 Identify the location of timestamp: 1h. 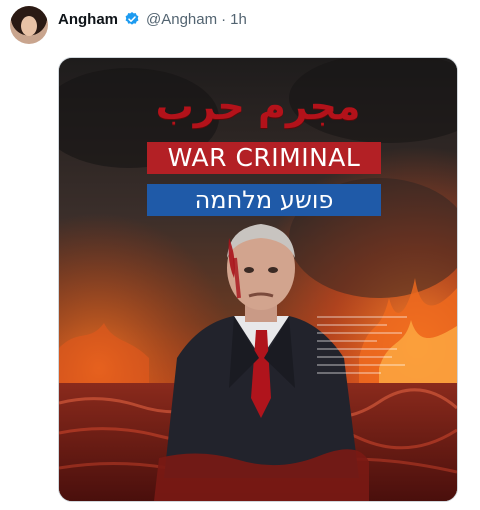
(238, 19).